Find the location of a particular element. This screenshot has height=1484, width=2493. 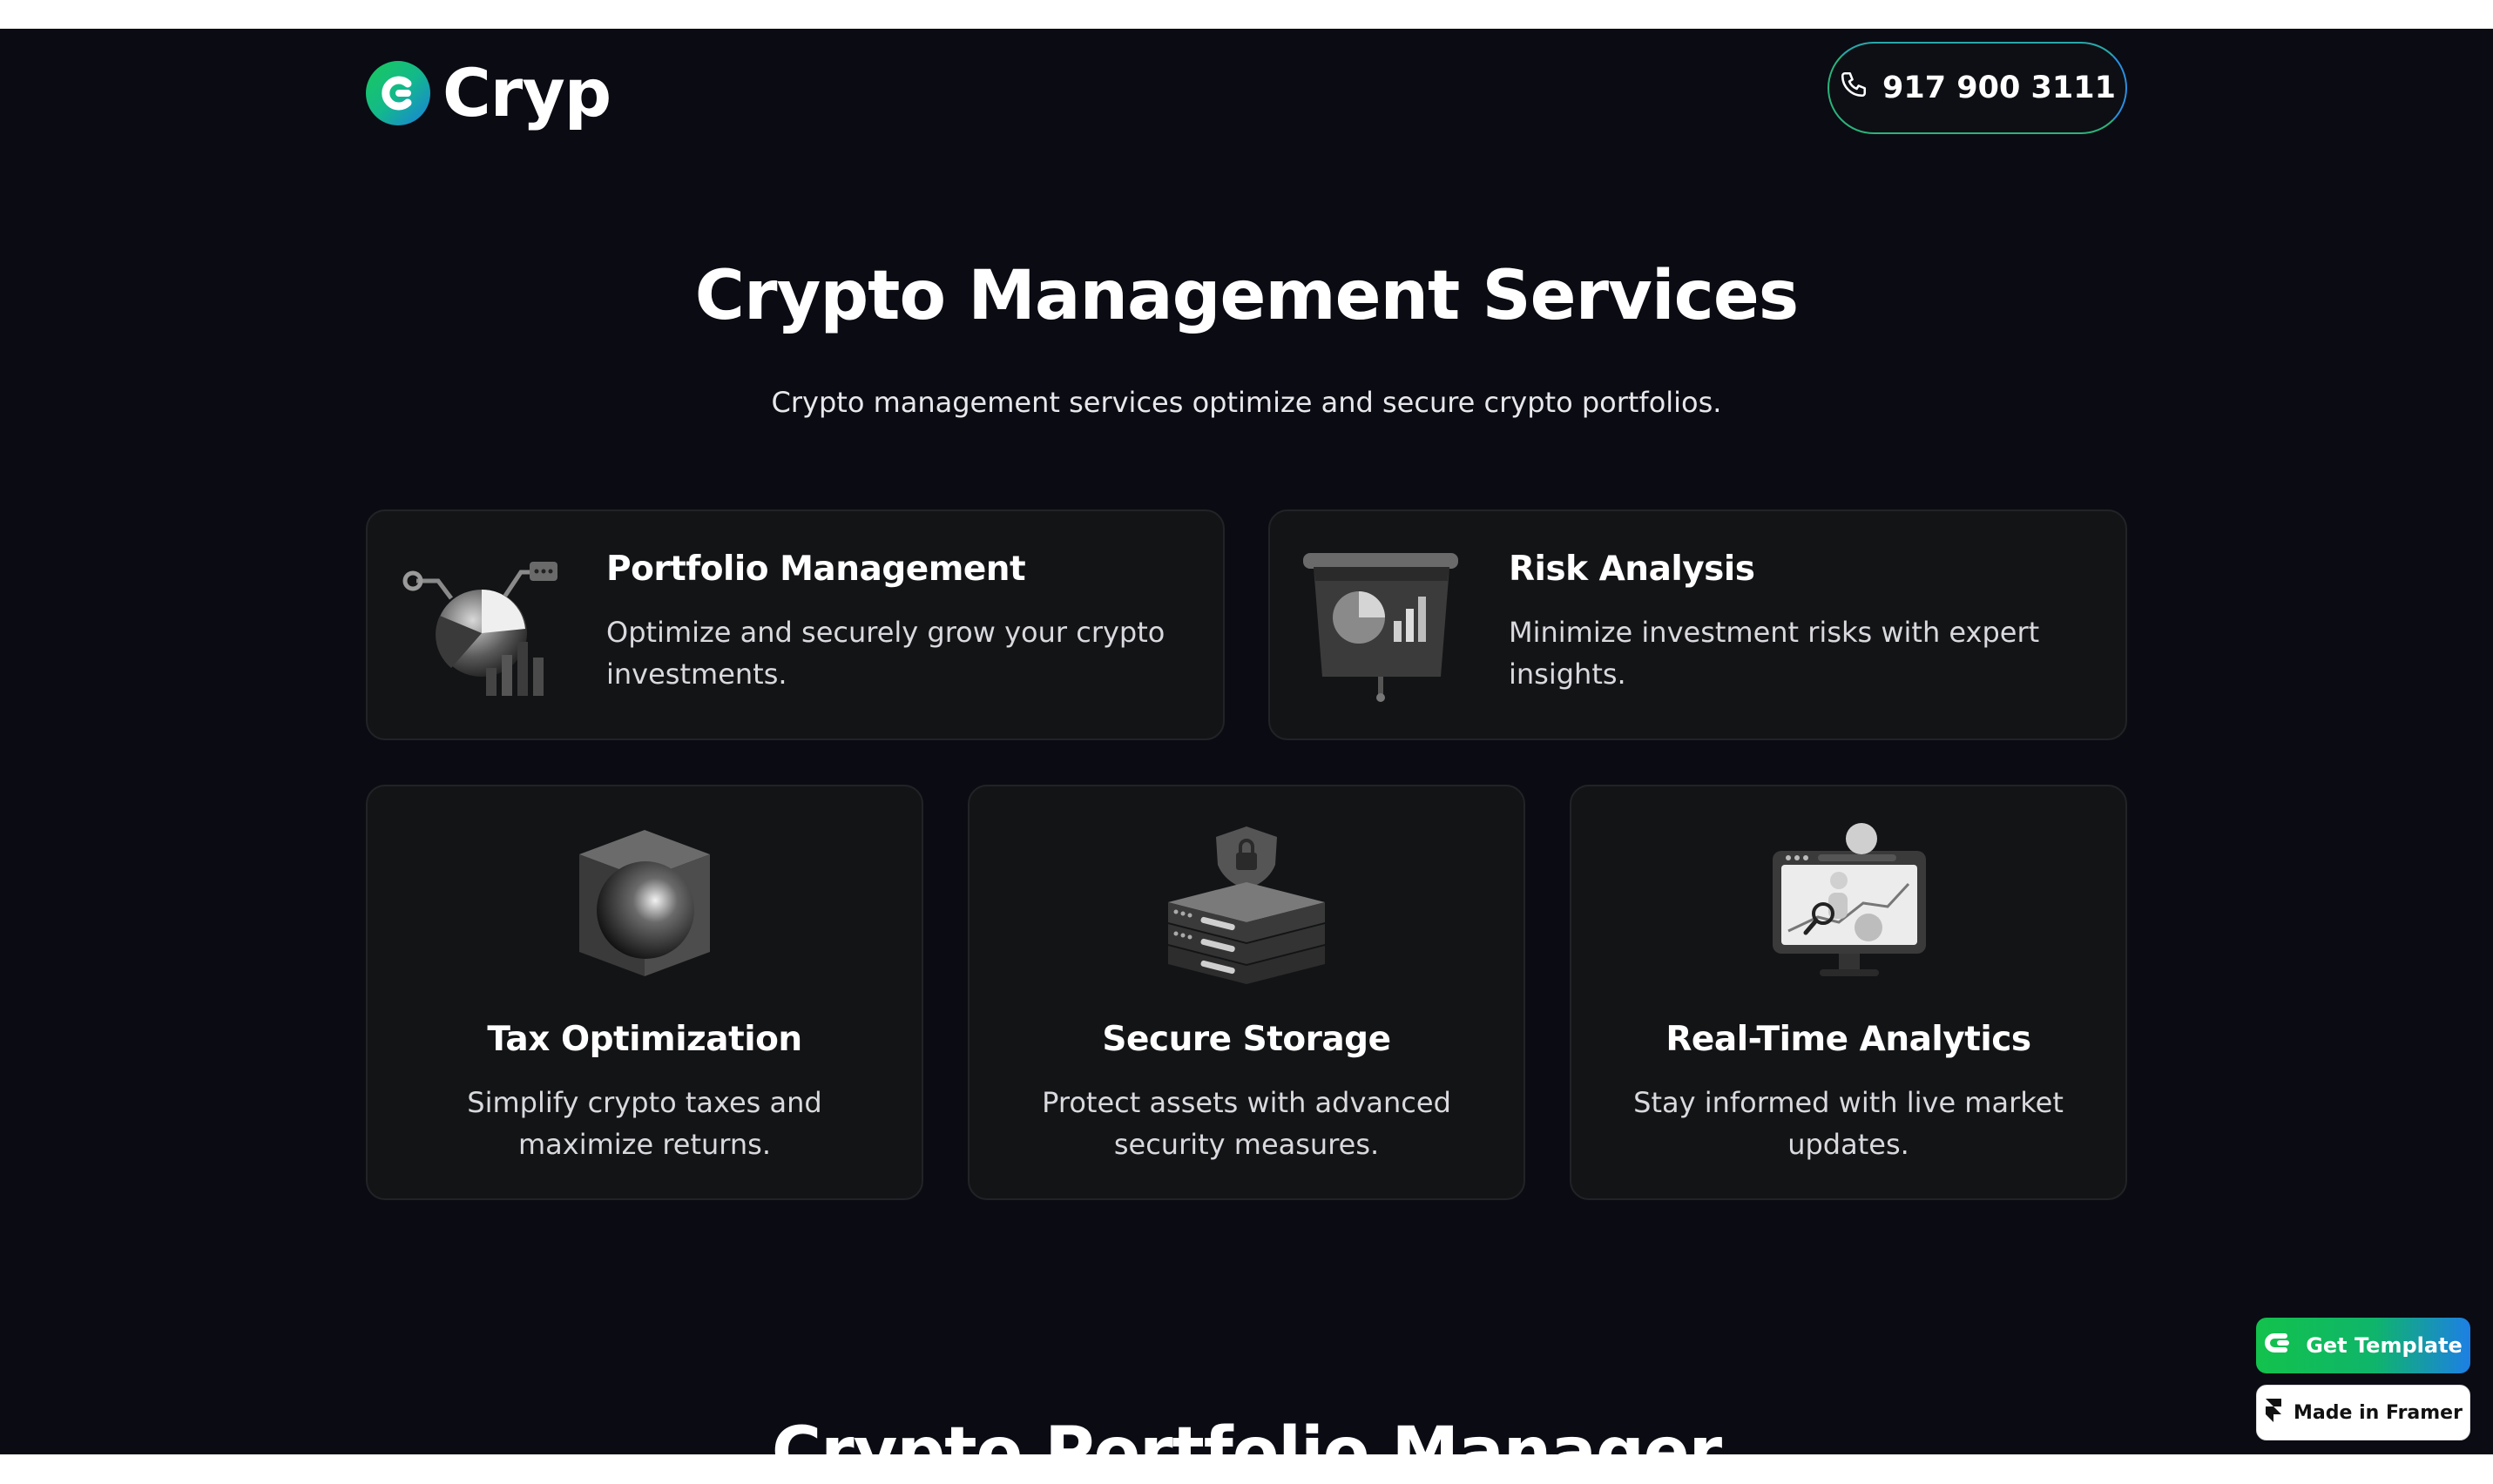

brand-logo: Cryp is located at coordinates (489, 93).